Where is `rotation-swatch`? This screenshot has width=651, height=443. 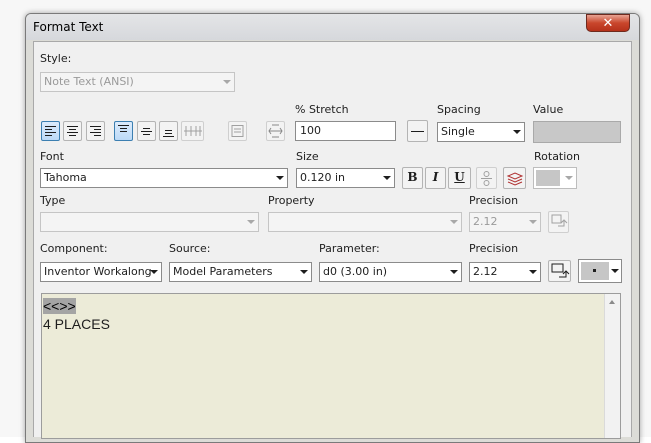 rotation-swatch is located at coordinates (548, 178).